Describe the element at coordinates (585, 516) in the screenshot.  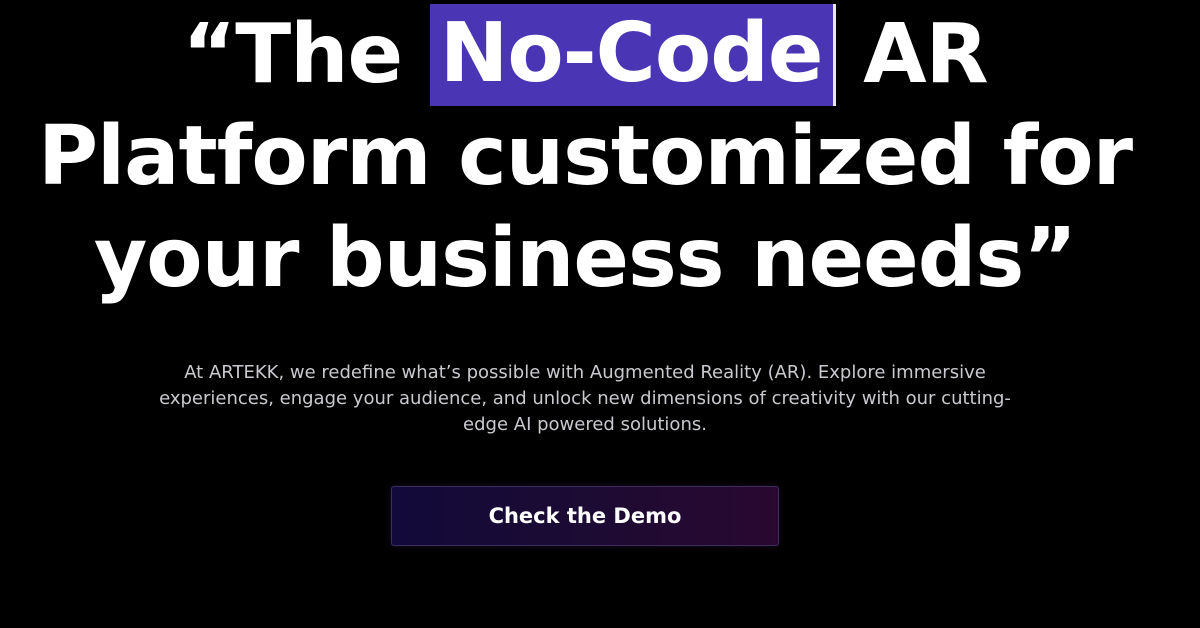
I see `check-demo-button: Check the Demo` at that location.